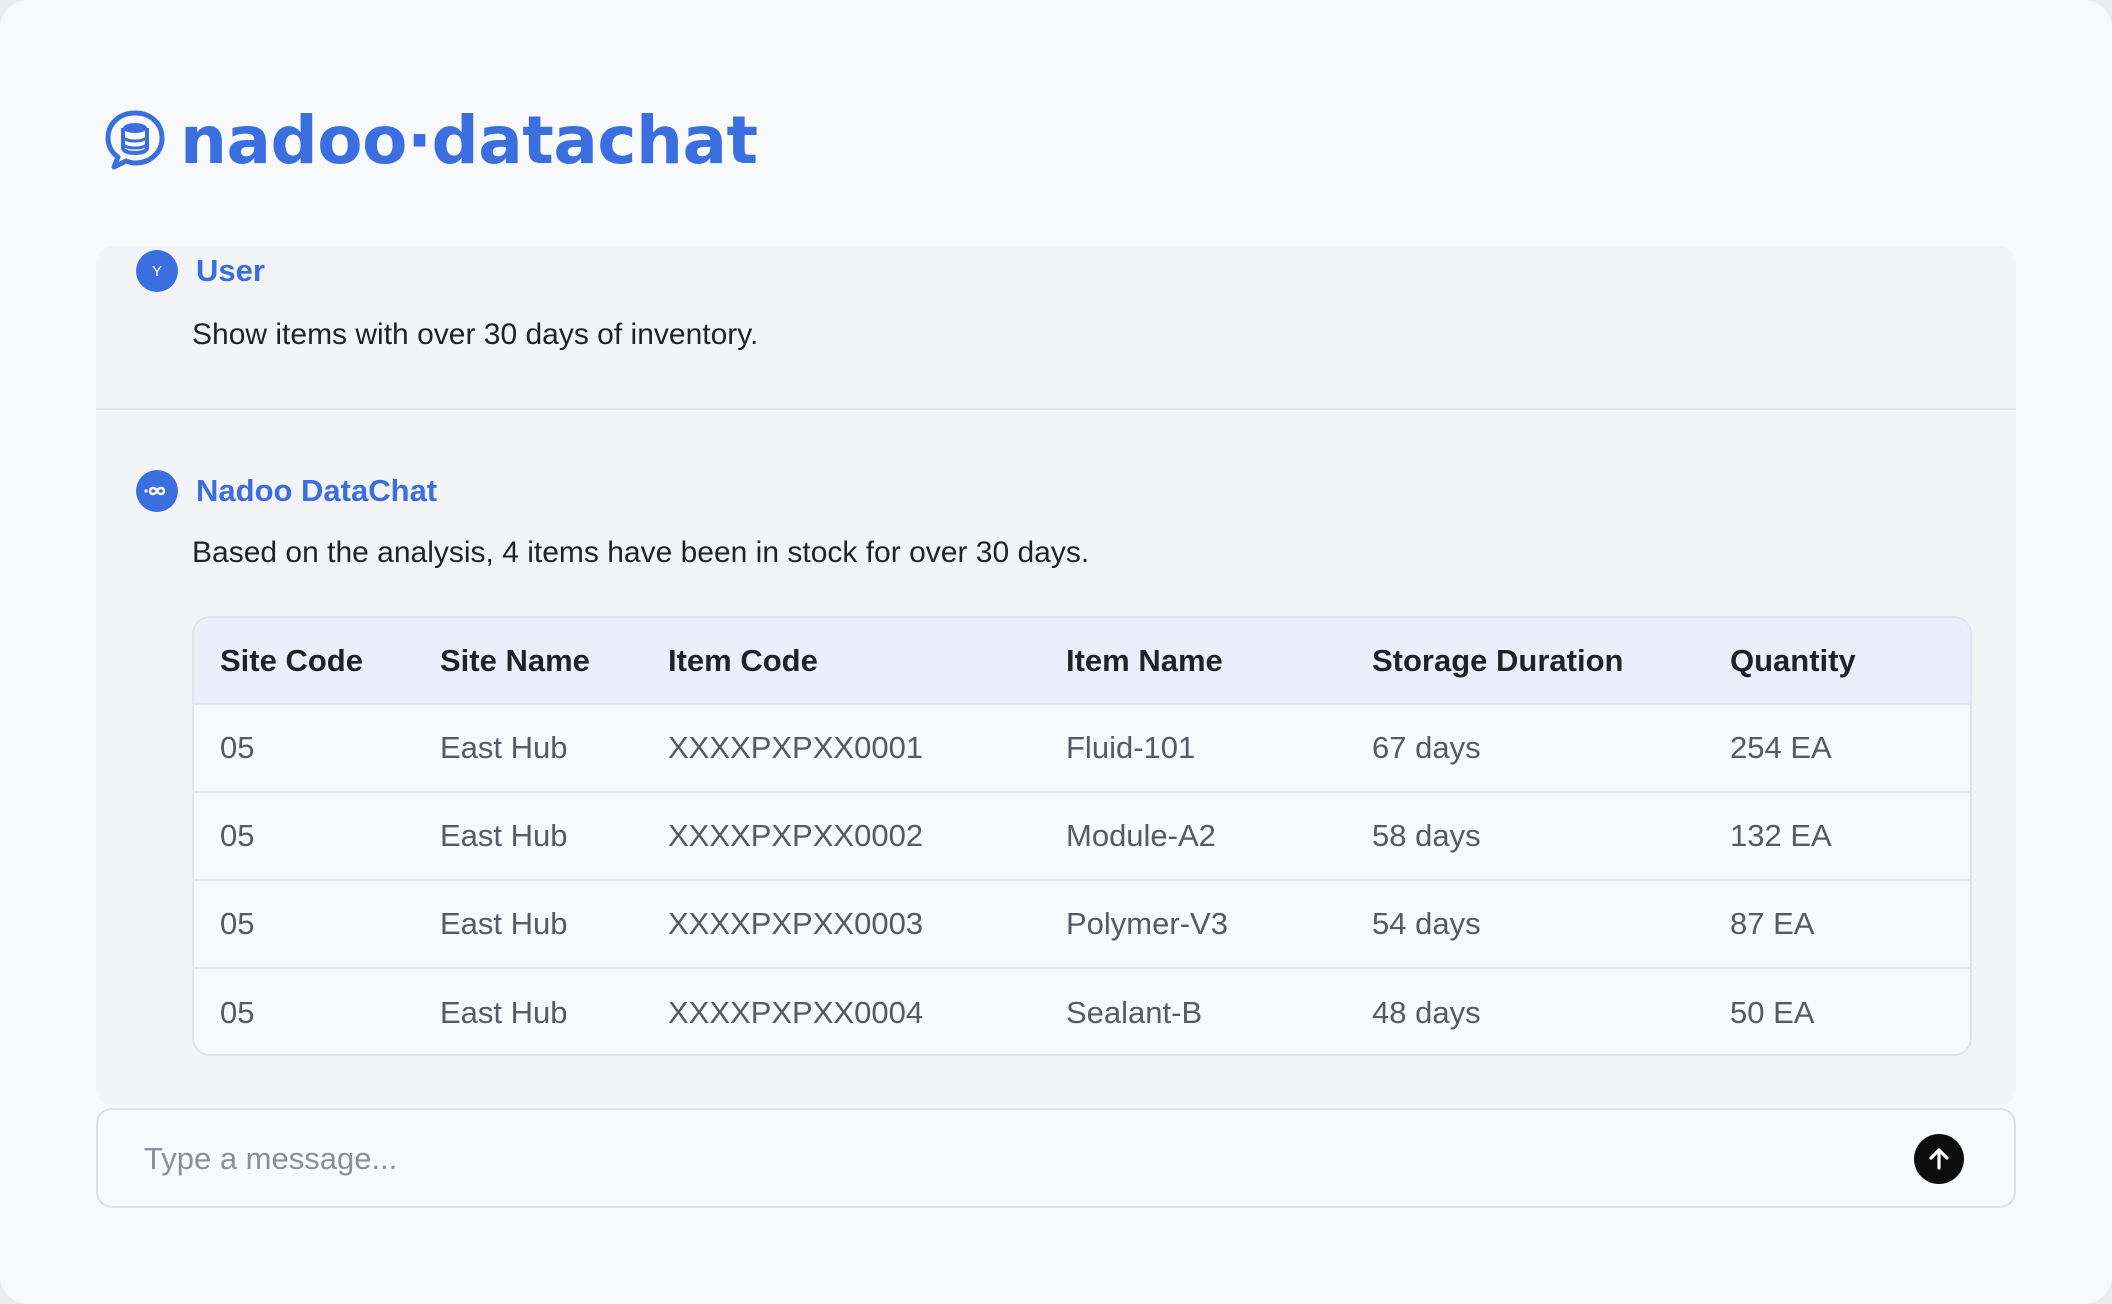 This screenshot has height=1304, width=2112. Describe the element at coordinates (157, 491) in the screenshot. I see `infinity-icon` at that location.